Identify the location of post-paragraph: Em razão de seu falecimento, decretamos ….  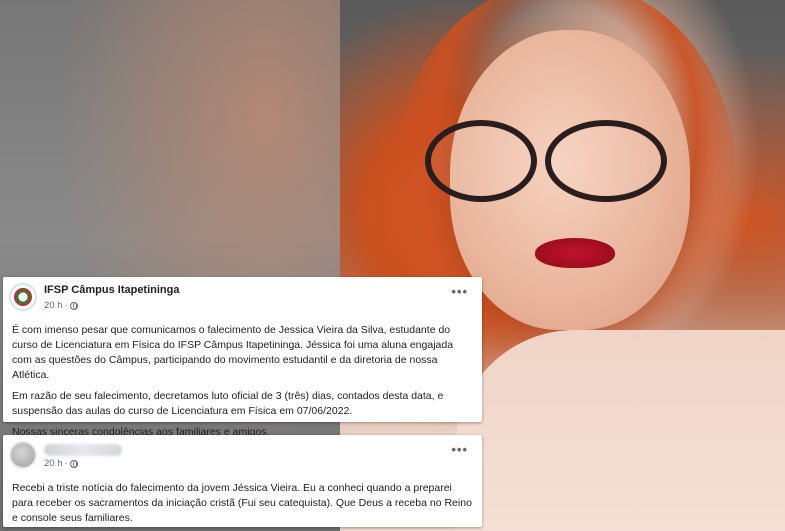
(228, 403).